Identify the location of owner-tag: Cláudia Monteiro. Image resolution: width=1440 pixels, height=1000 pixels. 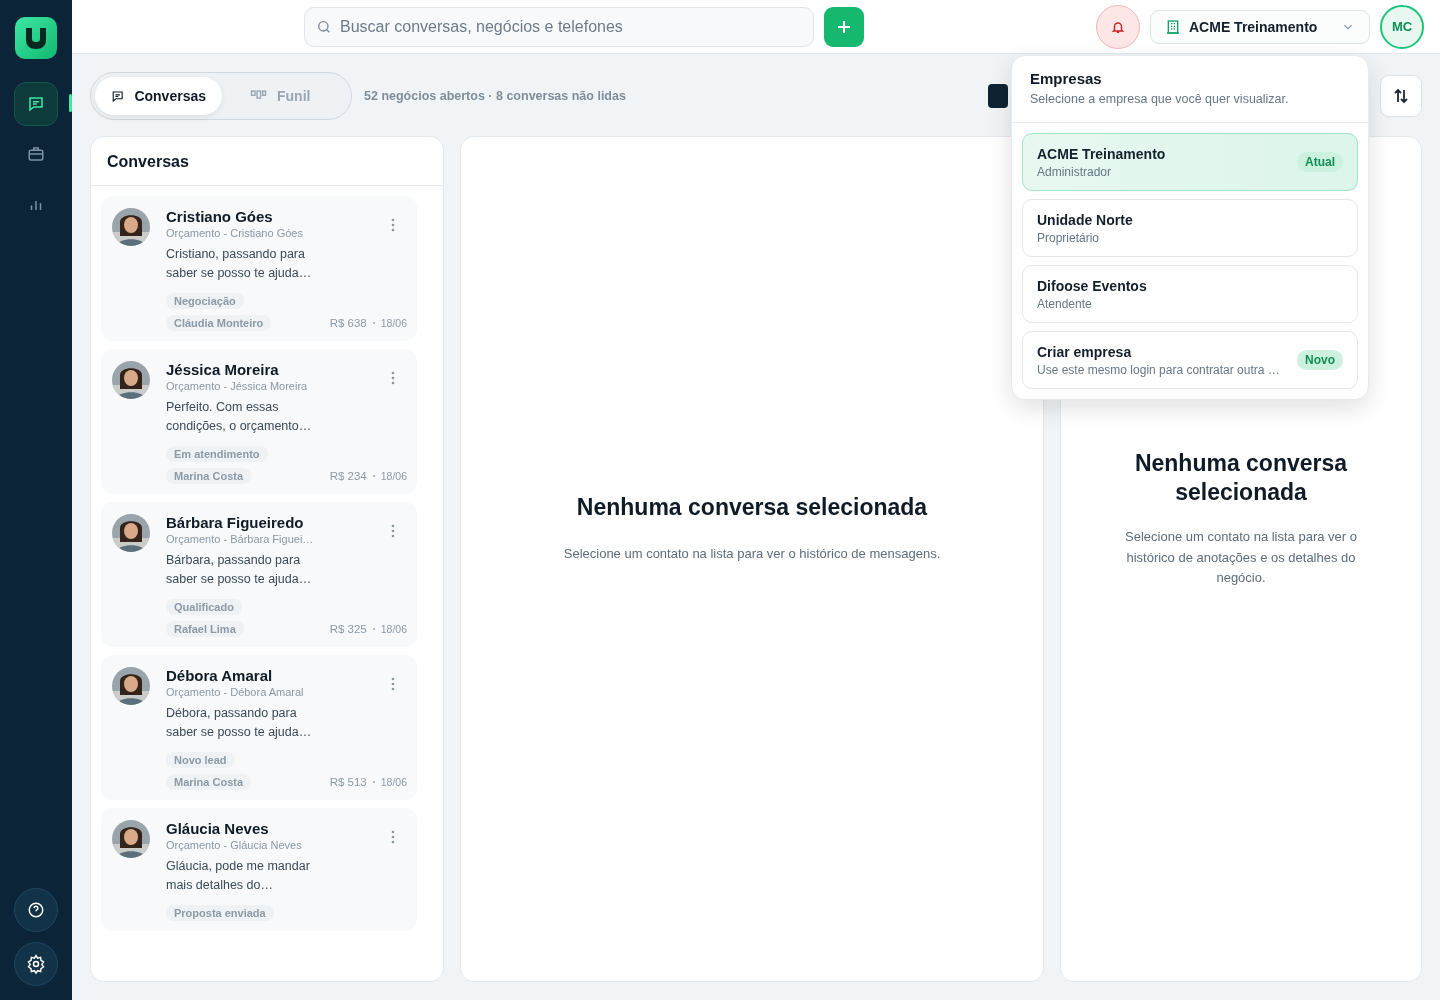
(219, 323).